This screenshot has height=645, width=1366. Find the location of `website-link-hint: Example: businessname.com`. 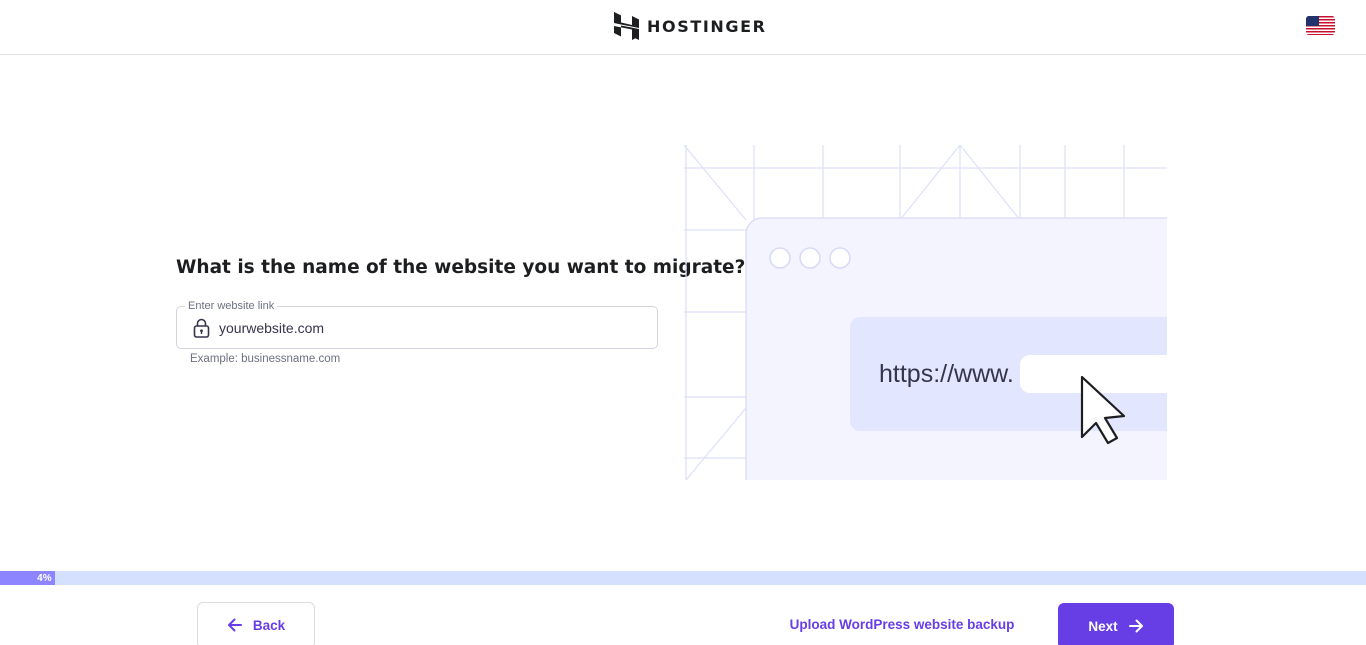

website-link-hint: Example: businessname.com is located at coordinates (265, 359).